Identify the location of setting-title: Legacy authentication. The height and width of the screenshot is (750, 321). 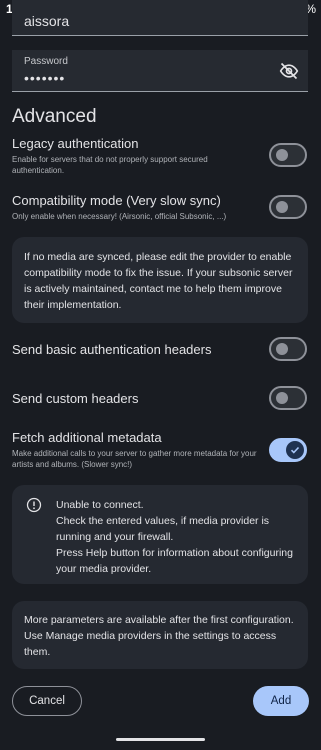
(75, 143).